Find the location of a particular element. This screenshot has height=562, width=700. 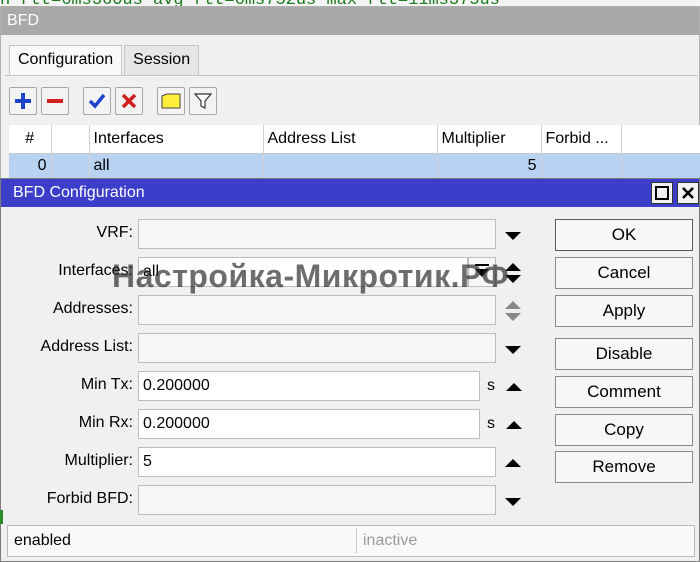

apply-button: Apply is located at coordinates (624, 311).